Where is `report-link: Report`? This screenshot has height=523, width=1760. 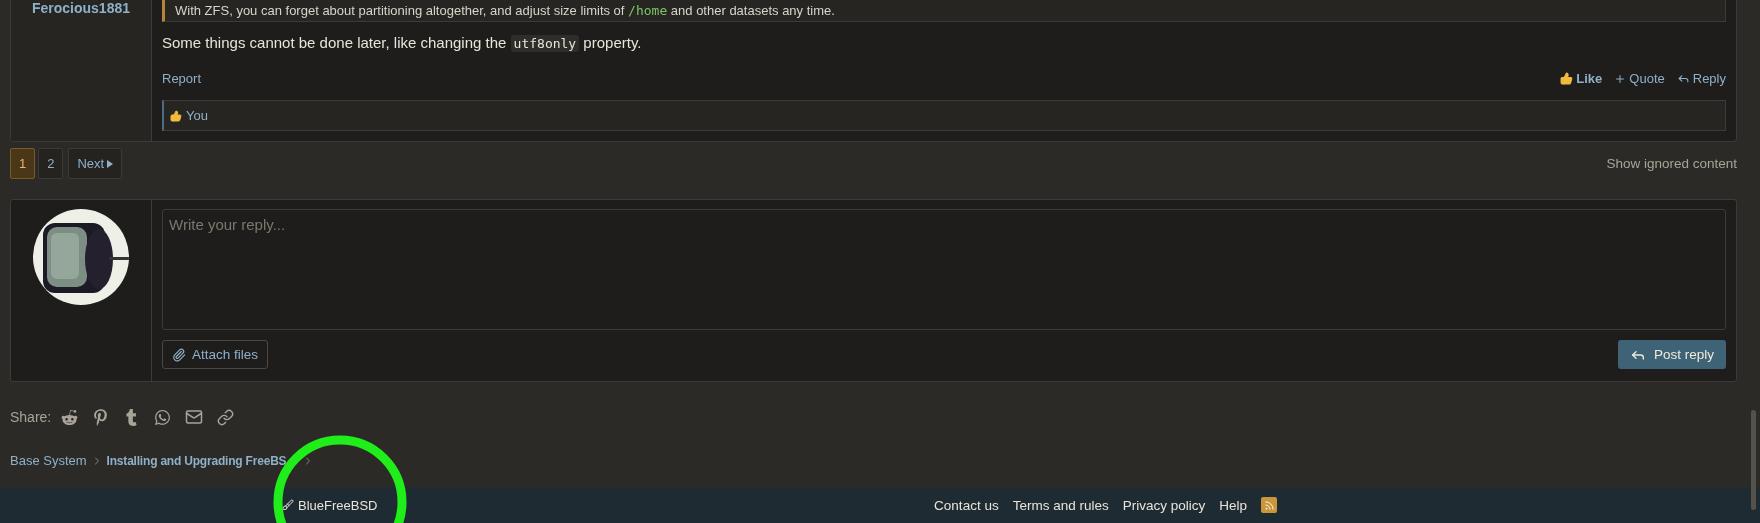 report-link: Report is located at coordinates (182, 78).